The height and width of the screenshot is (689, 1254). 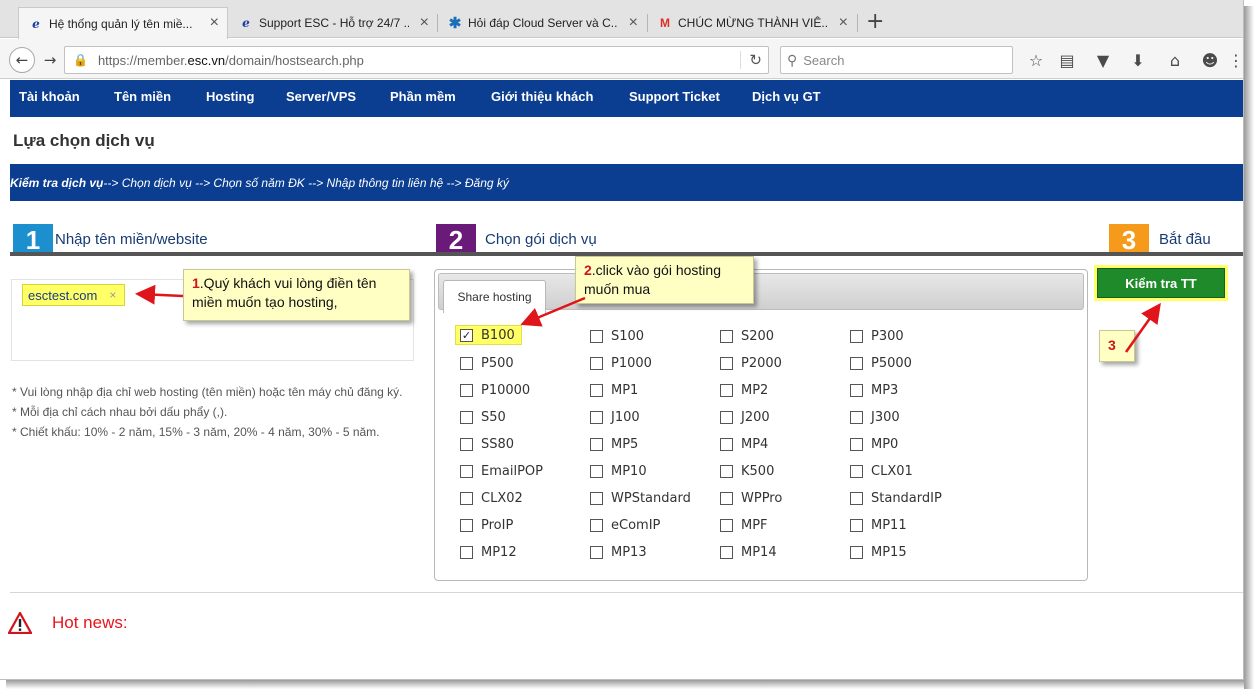 I want to click on package-option-standardip: StandardIP, so click(x=896, y=498).